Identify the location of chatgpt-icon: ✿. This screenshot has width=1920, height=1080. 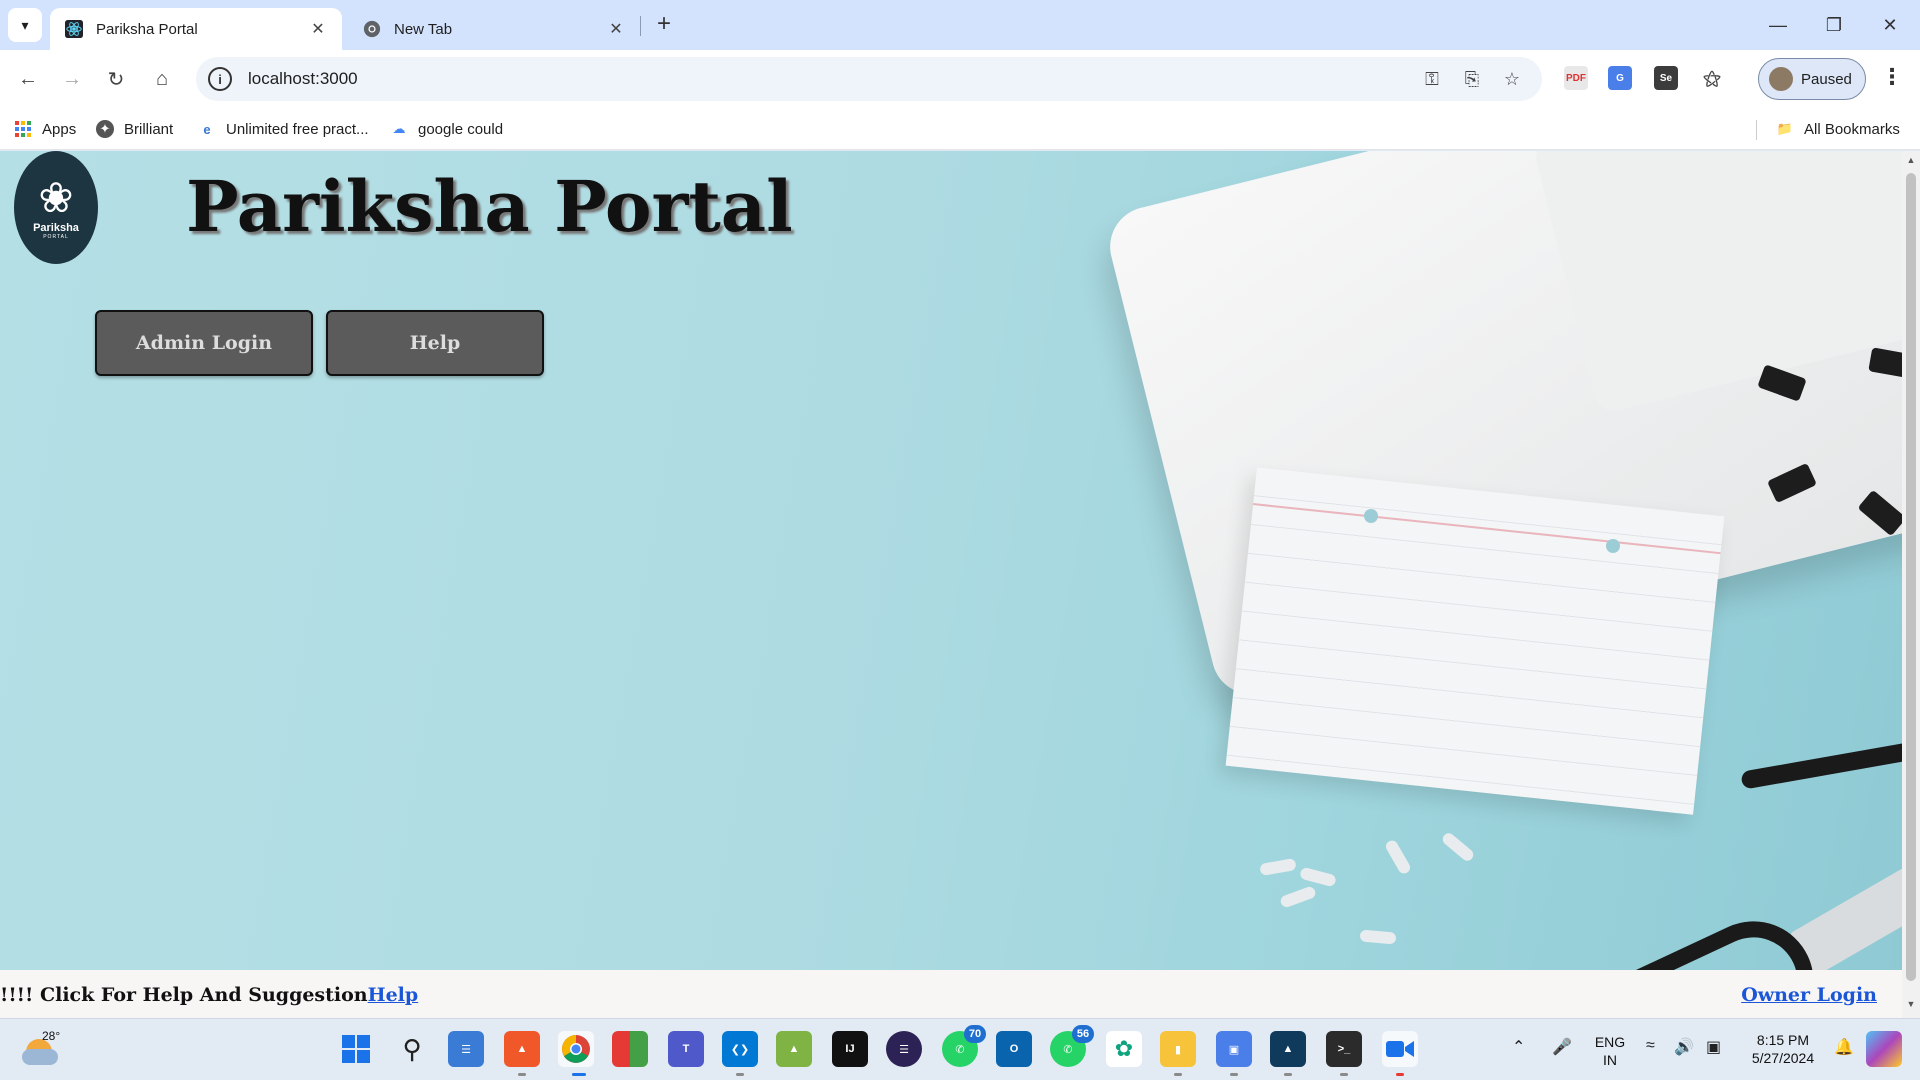
(1124, 1049).